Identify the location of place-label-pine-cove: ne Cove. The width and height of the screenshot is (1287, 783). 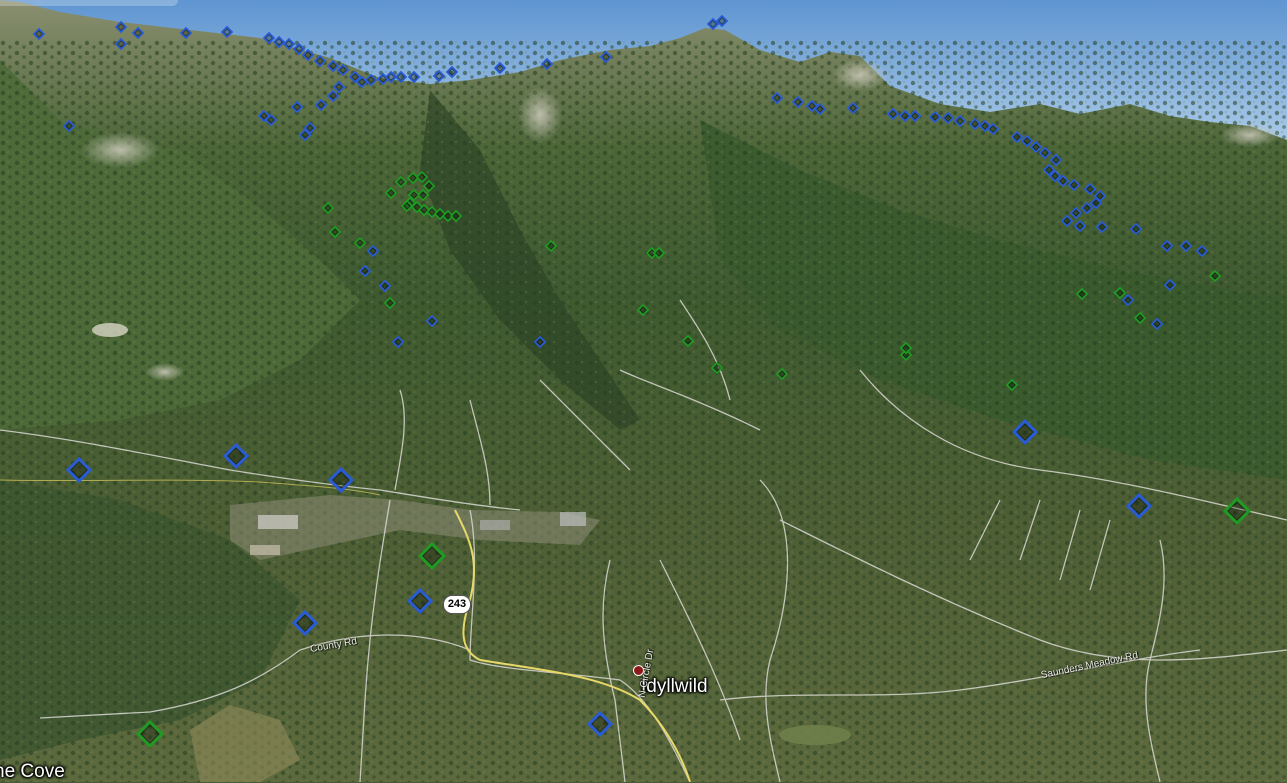
(32, 772).